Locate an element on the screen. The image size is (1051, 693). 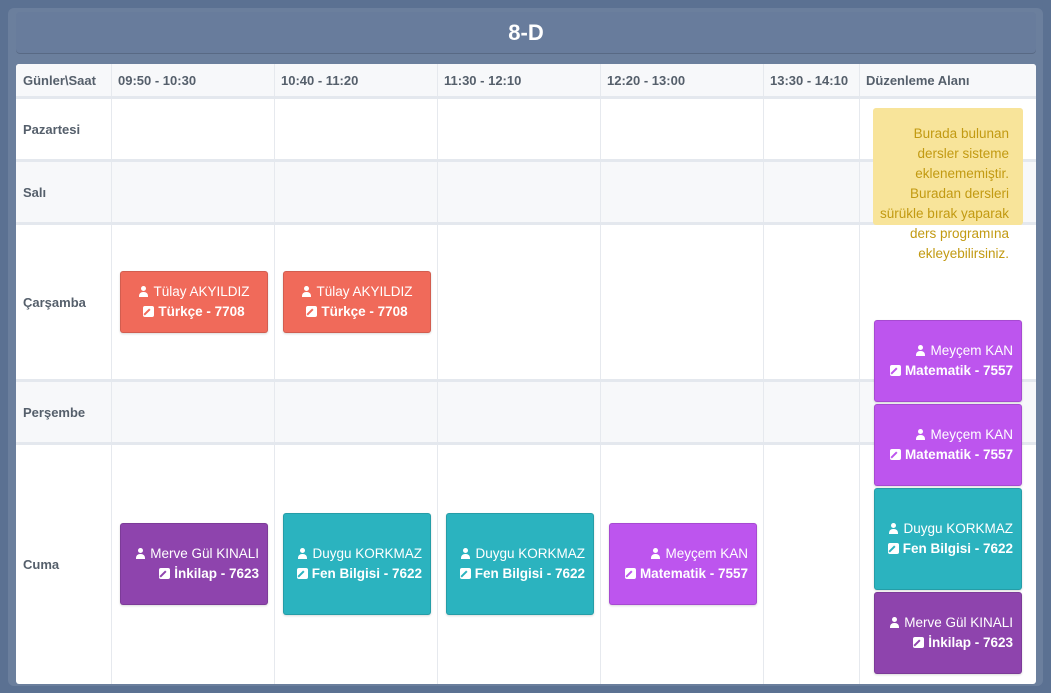
lesson-card-cuma-4: Meyçem KAN Matematik - 7557 is located at coordinates (683, 564).